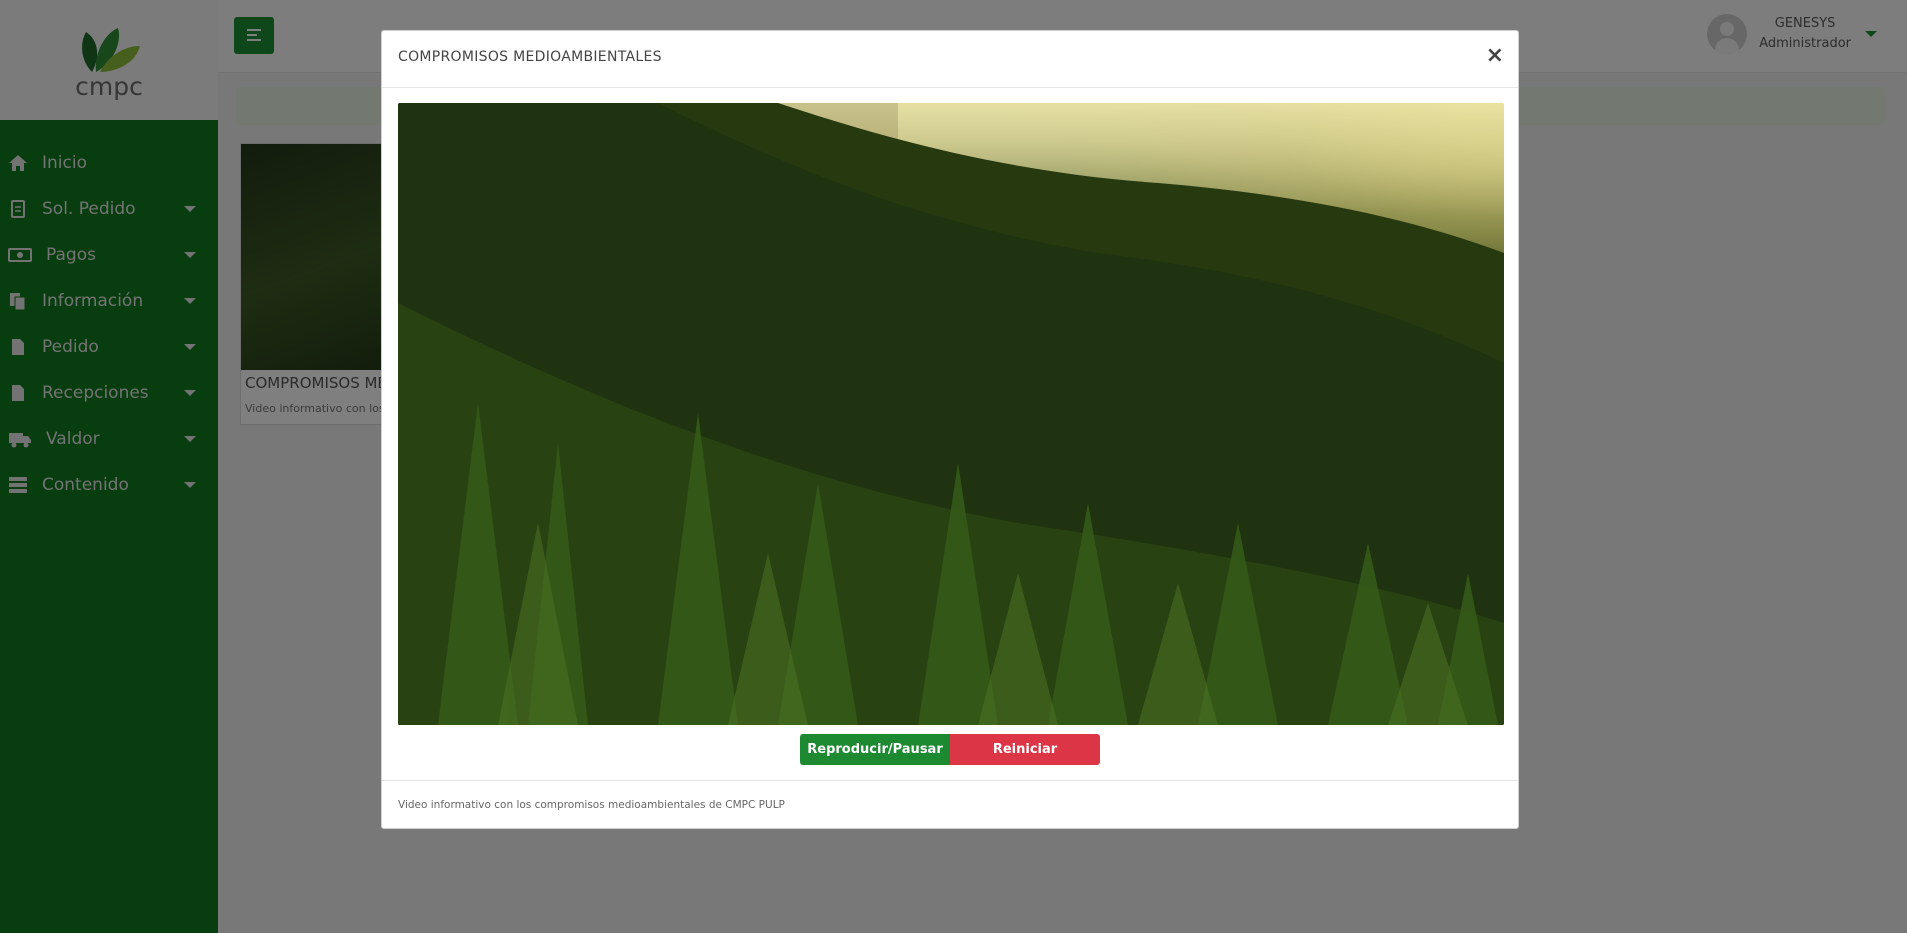 The width and height of the screenshot is (1907, 933). I want to click on modal-header: COMPROMISOS MEDIOAMBIENTALES ×, so click(950, 59).